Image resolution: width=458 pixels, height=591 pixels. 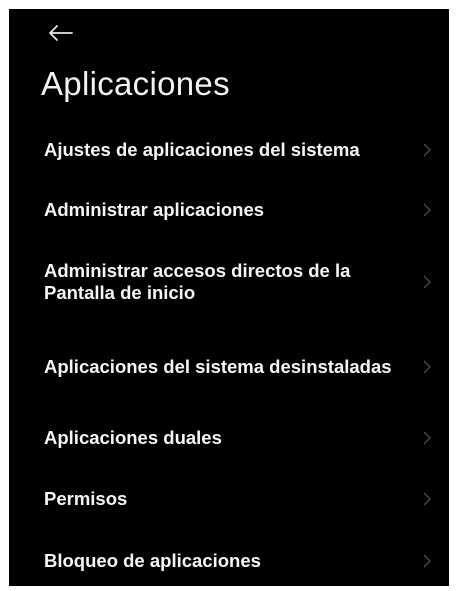 I want to click on menu-item-label: Administrar aplicaciones, so click(x=154, y=209).